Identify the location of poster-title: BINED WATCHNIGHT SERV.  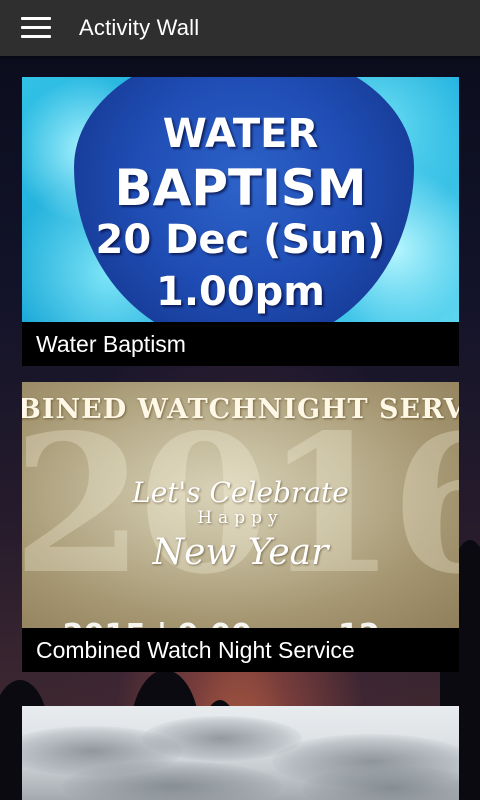
(240, 409).